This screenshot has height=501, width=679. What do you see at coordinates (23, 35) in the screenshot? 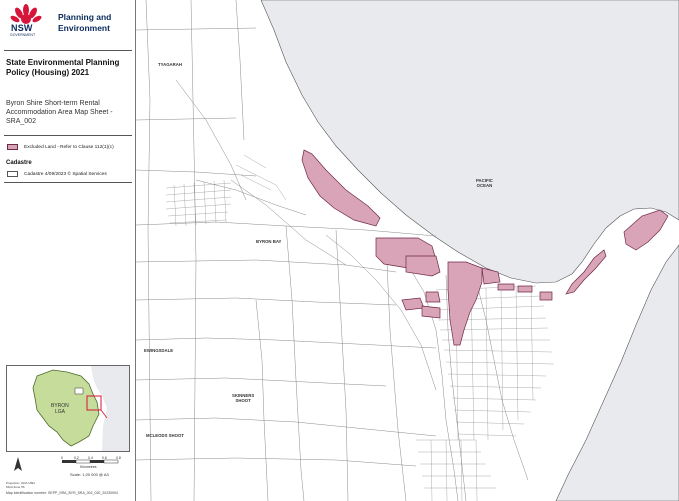
I see `logo-sub: GOVERNMENT` at bounding box center [23, 35].